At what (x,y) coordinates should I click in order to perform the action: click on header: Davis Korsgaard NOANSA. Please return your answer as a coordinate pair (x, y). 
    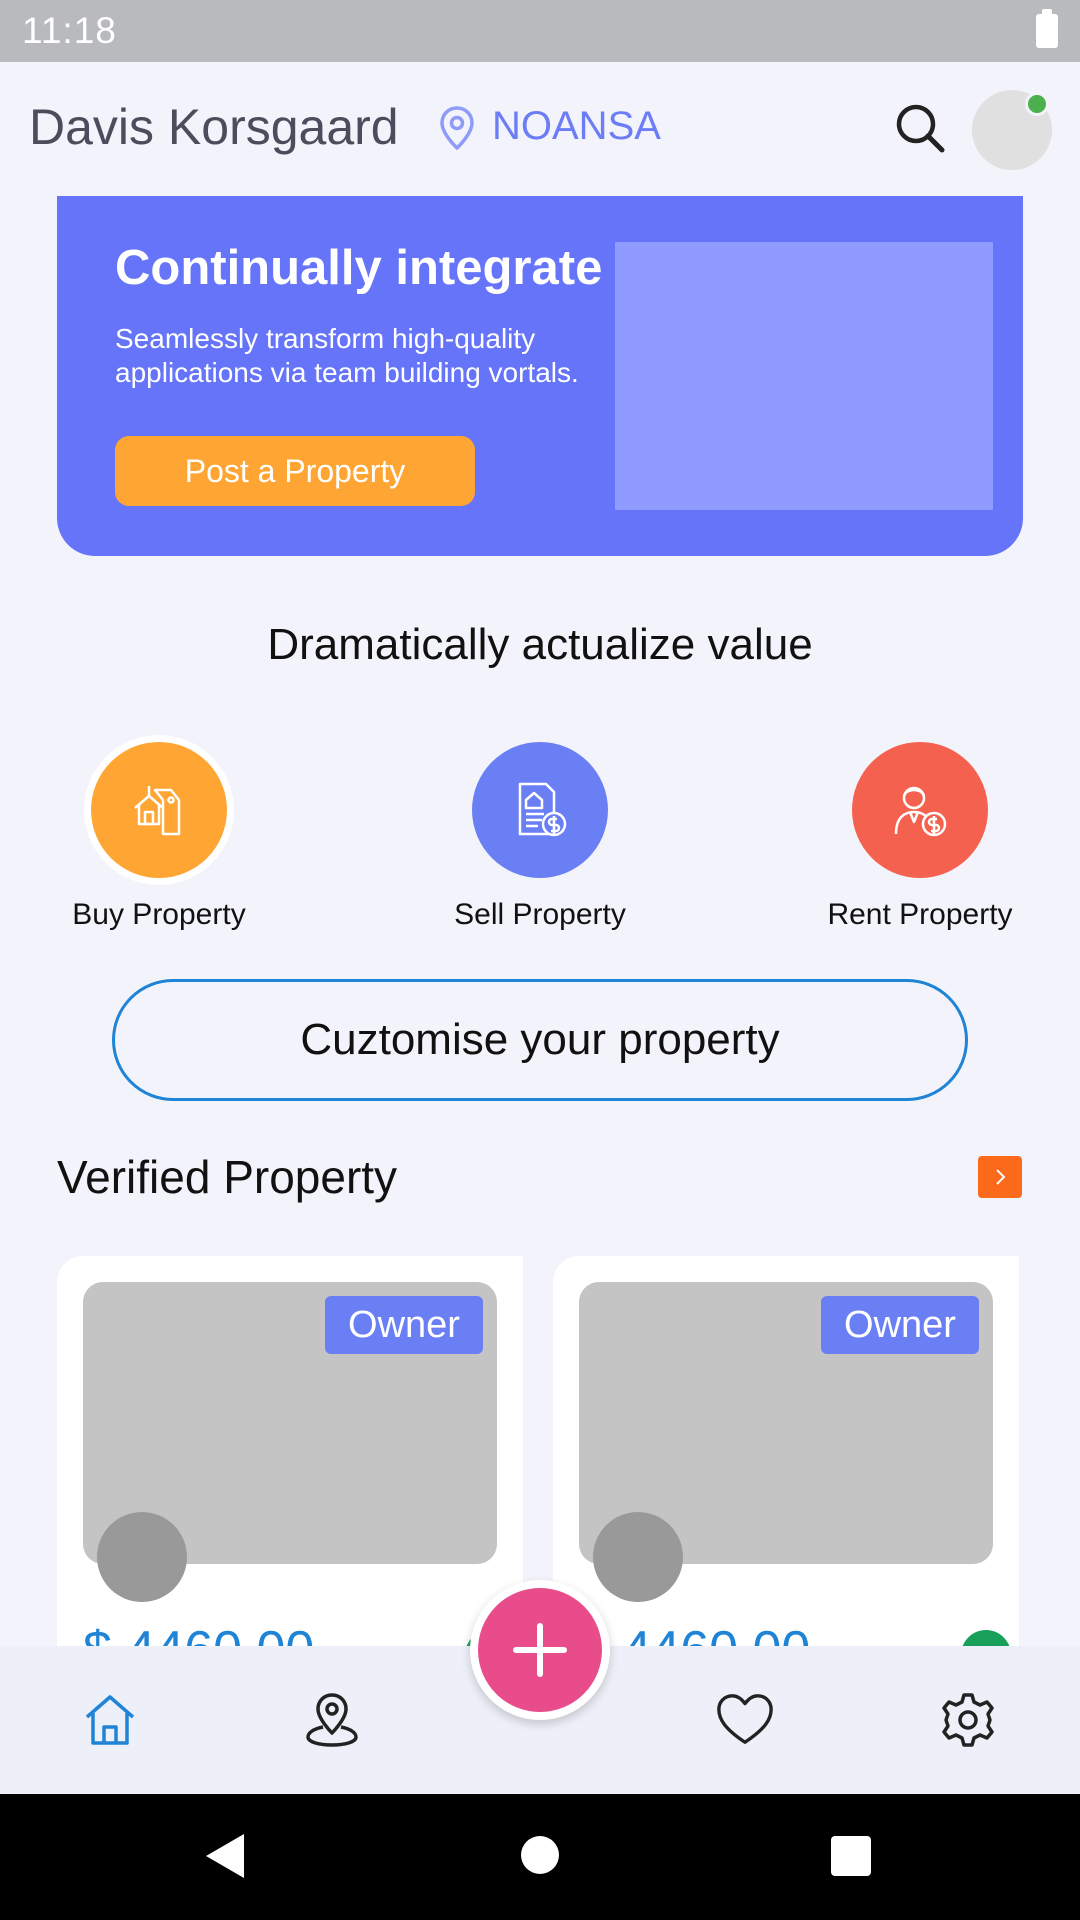
    Looking at the image, I should click on (540, 126).